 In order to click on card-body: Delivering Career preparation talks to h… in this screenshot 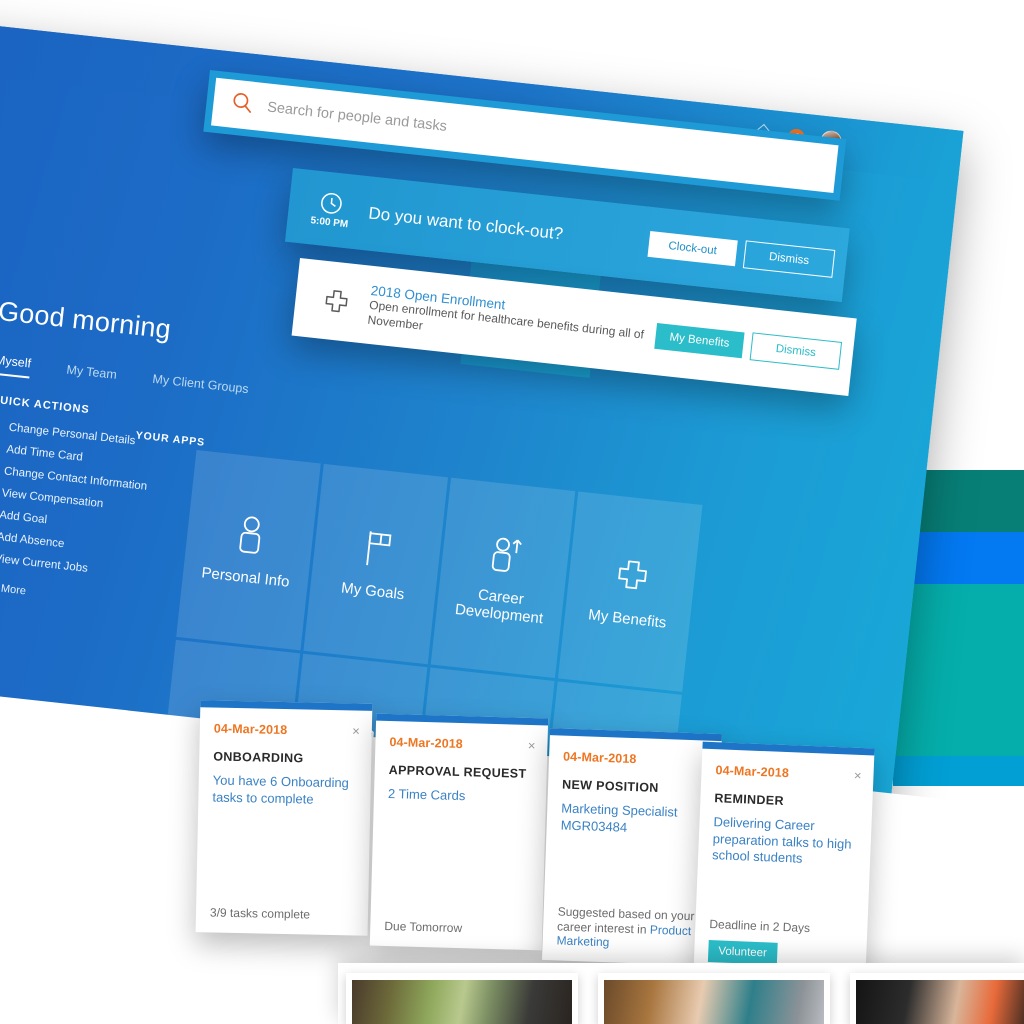, I will do `click(781, 840)`.